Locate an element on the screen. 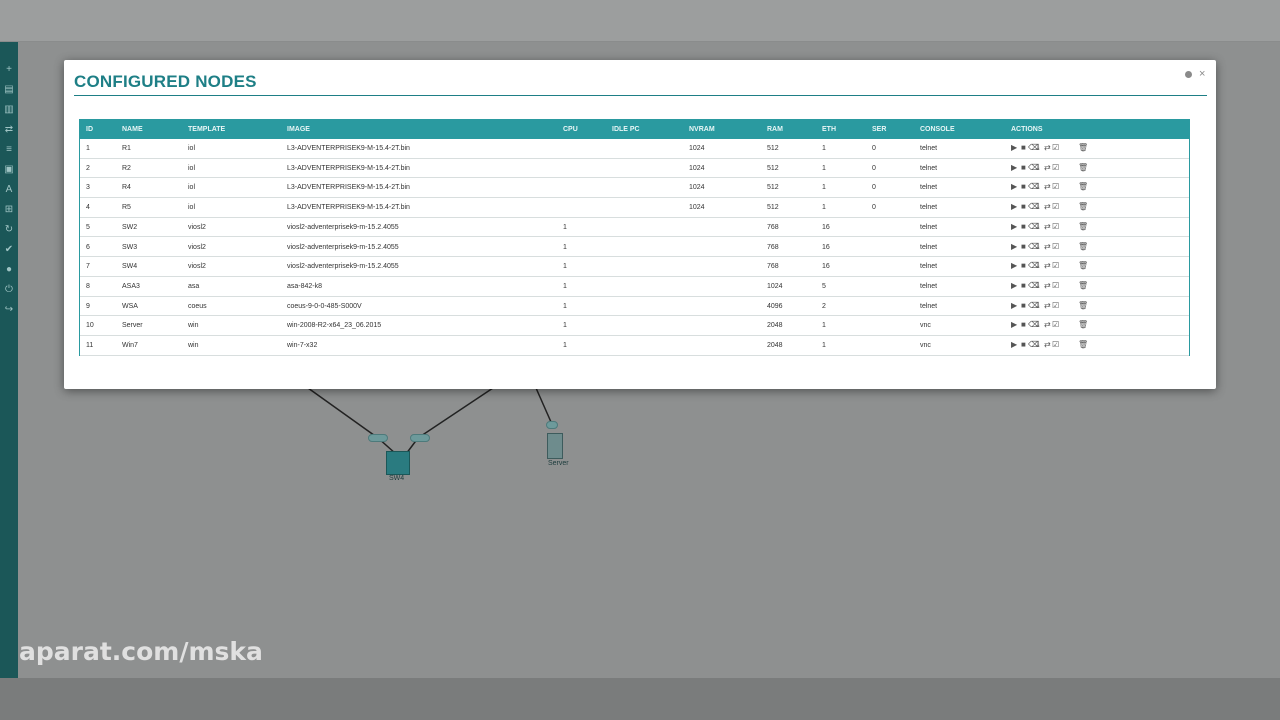 The image size is (1280, 720). table-row: 8 ASA3 asa asa-842-k8 1 1024 5 telnet ▶ ■ ⌫ ⤓ ⇄ ☑ 🗑 is located at coordinates (634, 287).